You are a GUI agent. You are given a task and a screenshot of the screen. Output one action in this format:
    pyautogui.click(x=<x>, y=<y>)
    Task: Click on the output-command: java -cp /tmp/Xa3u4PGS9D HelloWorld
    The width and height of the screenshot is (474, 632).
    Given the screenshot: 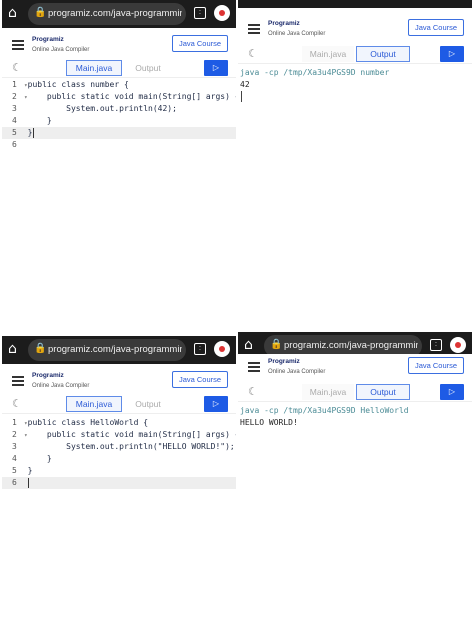 What is the action you would take?
    pyautogui.click(x=324, y=410)
    